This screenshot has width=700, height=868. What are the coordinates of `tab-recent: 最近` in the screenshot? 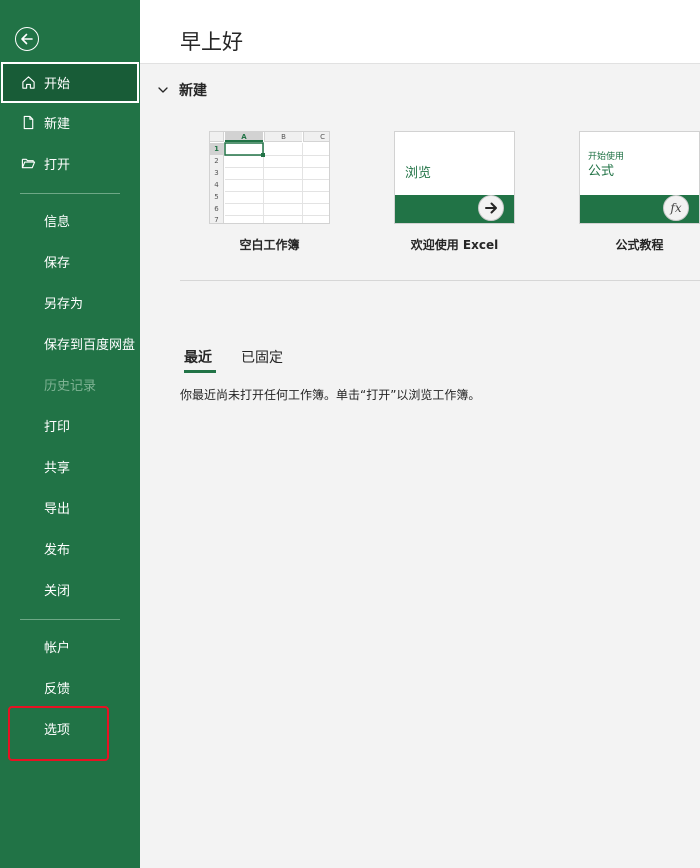 It's located at (198, 357).